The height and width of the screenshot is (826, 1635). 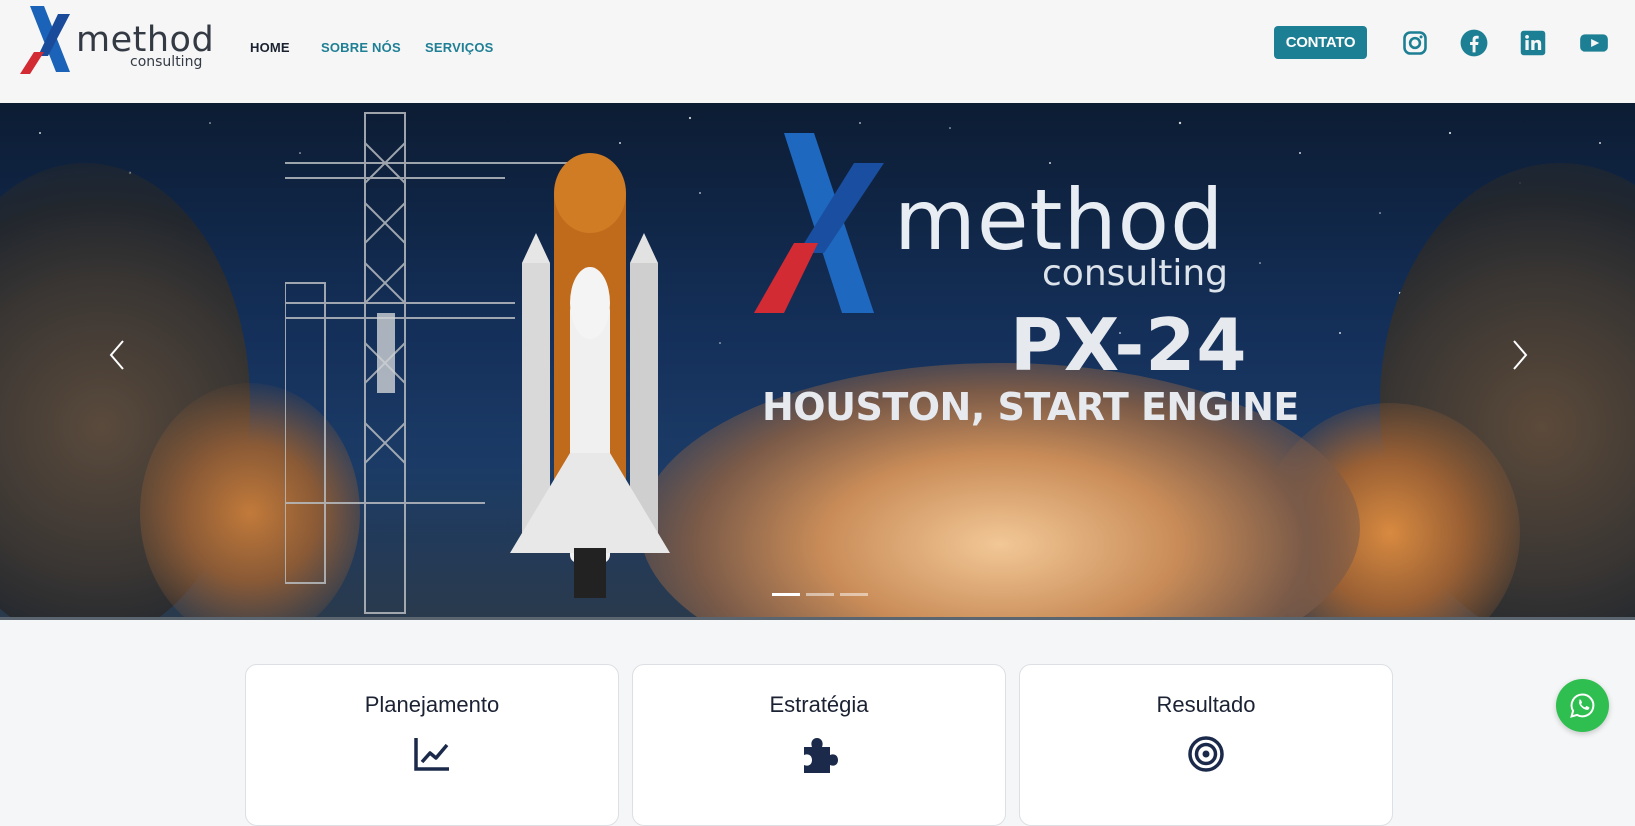 What do you see at coordinates (817, 618) in the screenshot?
I see `hero-bottom-border` at bounding box center [817, 618].